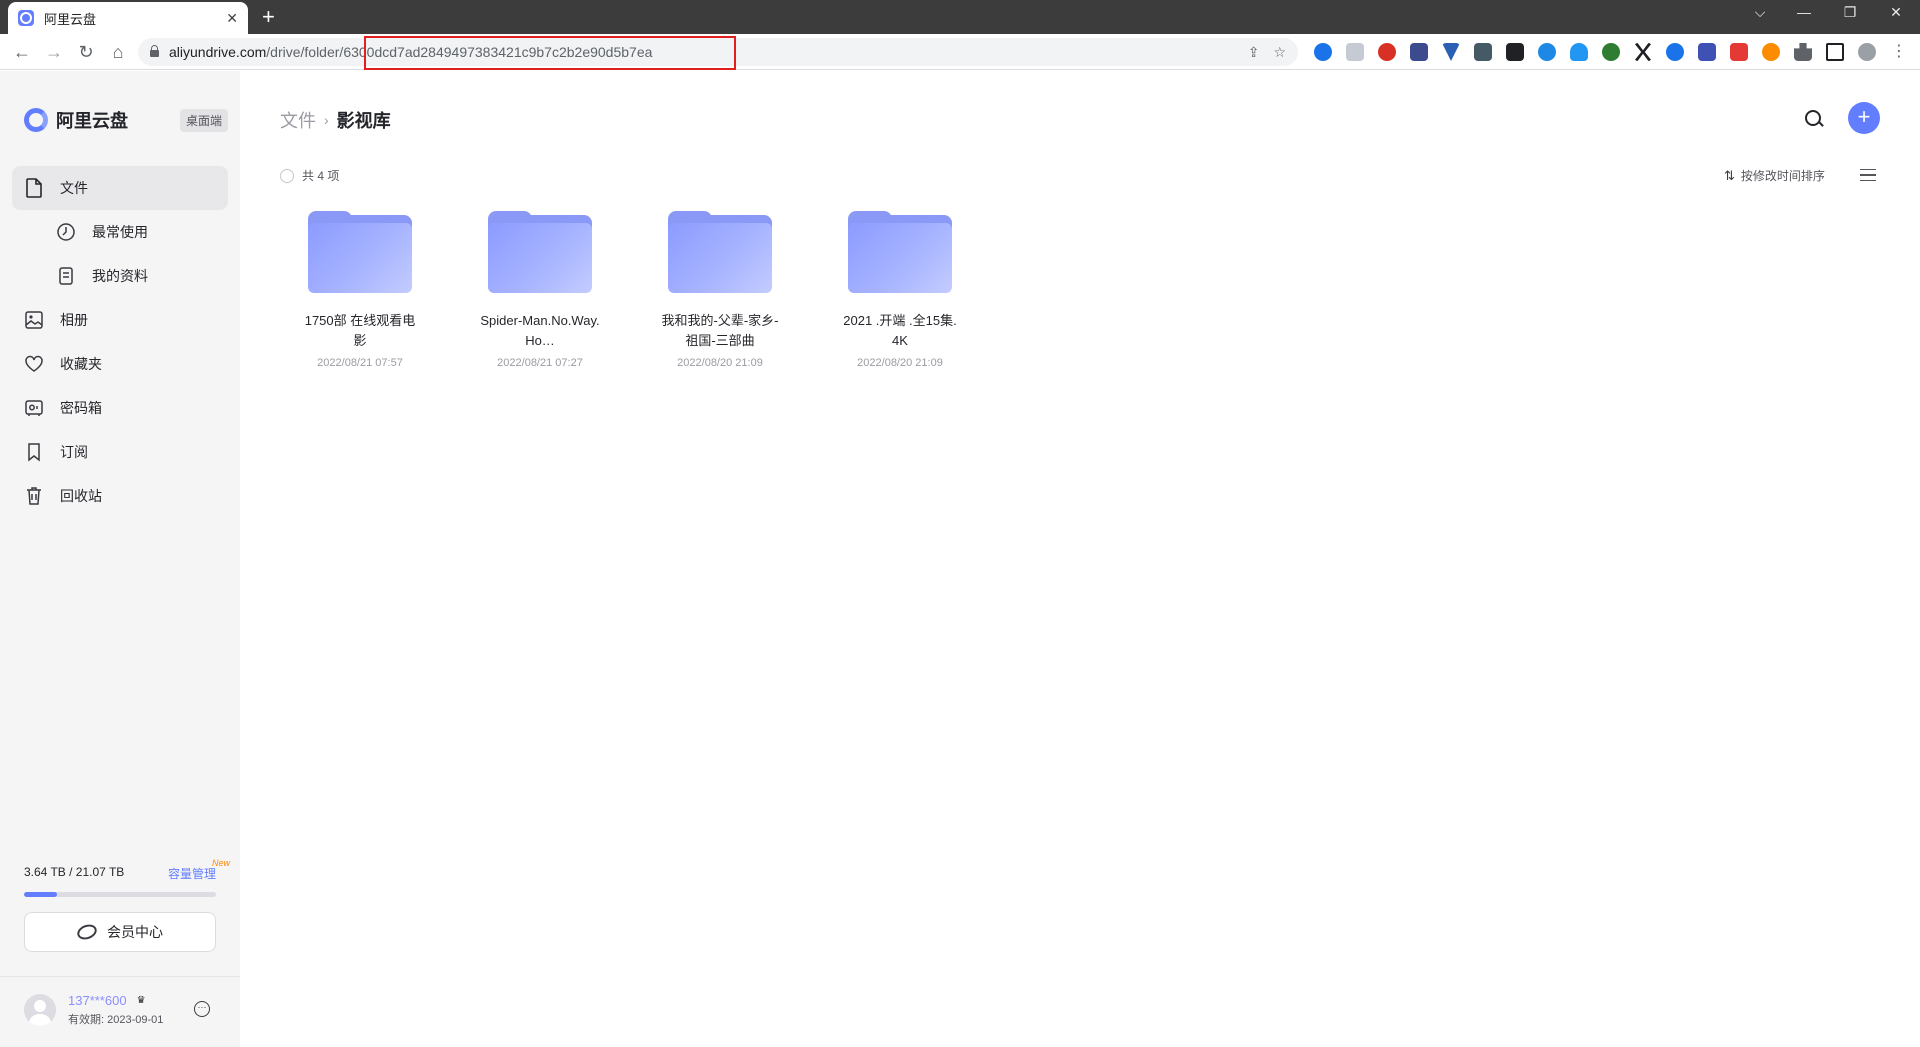 The width and height of the screenshot is (1920, 1047). I want to click on sort-button: ⇅ 按修改时间排序, so click(1774, 175).